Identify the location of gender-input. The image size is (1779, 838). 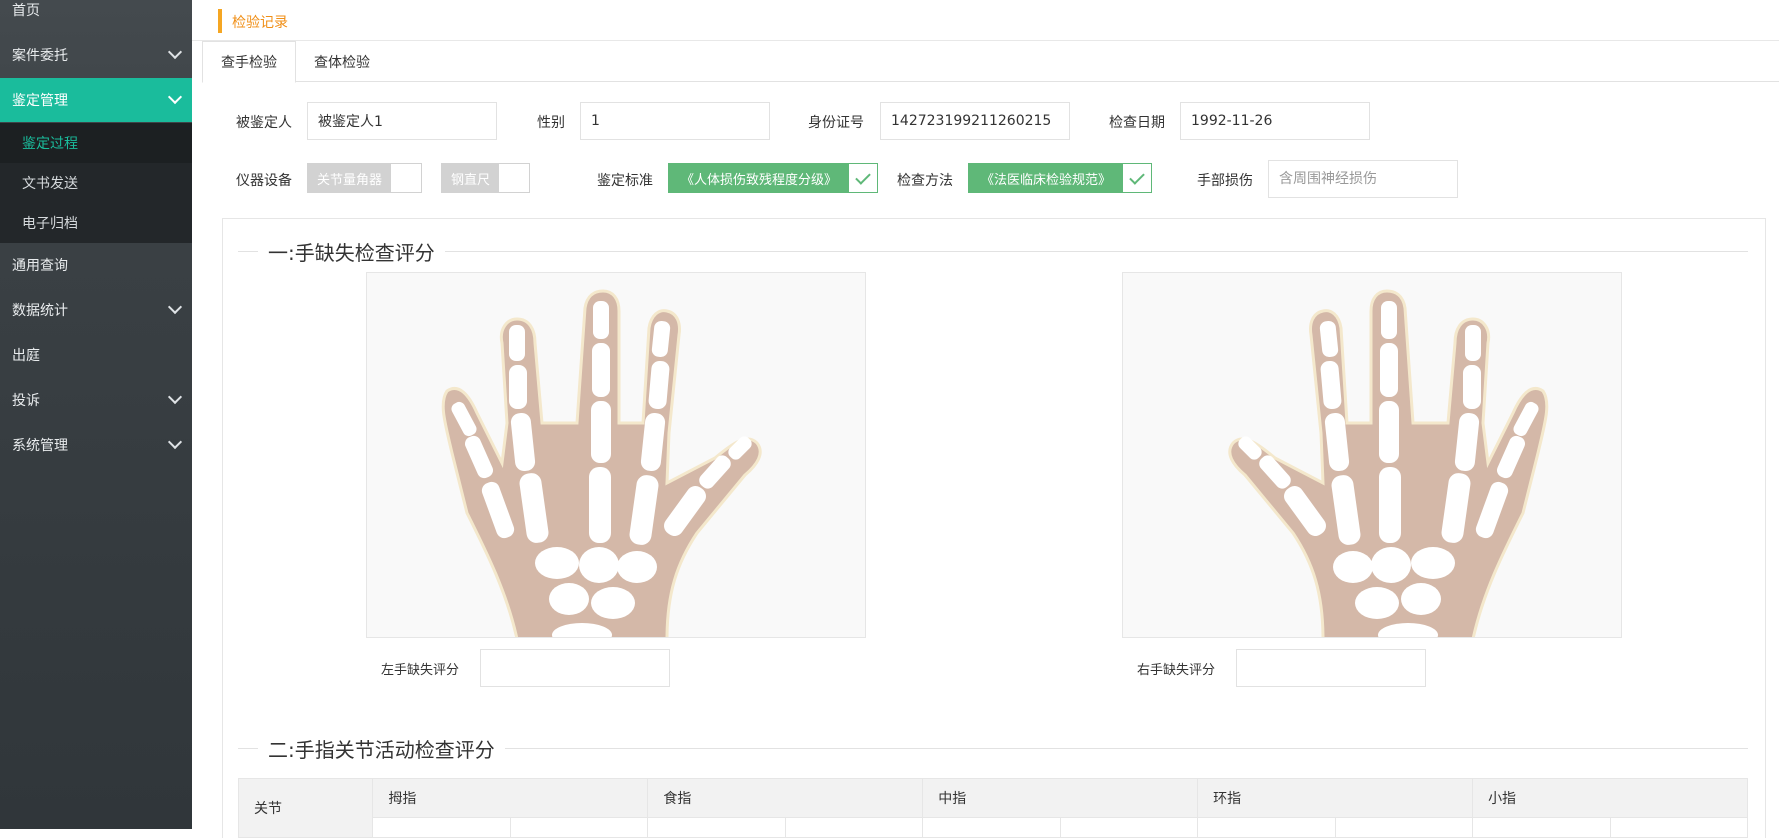
(675, 121).